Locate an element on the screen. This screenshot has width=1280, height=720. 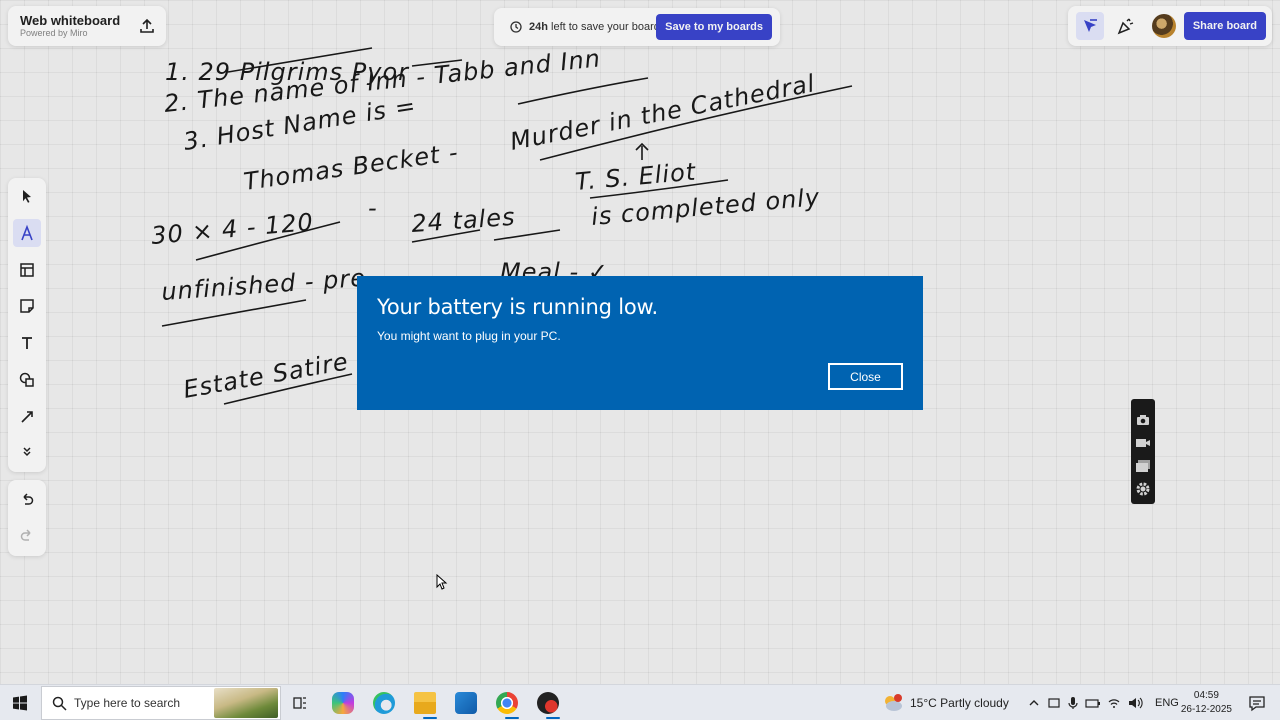
weather-text: 15°C Partly cloudy is located at coordinates (959, 703).